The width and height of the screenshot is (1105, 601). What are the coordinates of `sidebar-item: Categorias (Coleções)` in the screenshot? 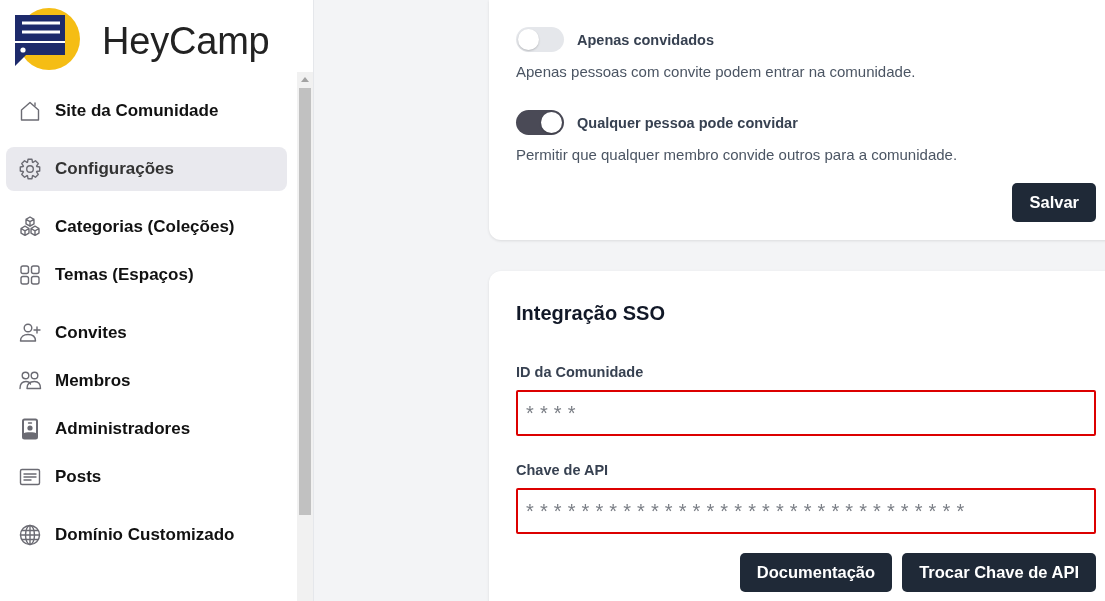 It's located at (146, 227).